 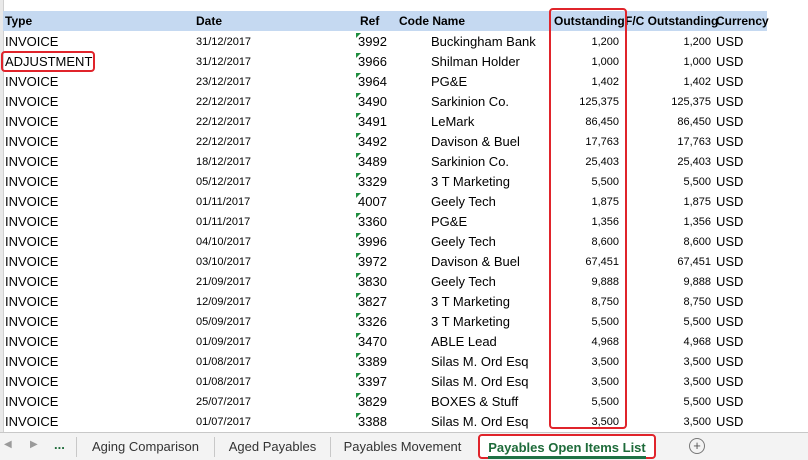 I want to click on cell-ref: 3996, so click(x=388, y=242).